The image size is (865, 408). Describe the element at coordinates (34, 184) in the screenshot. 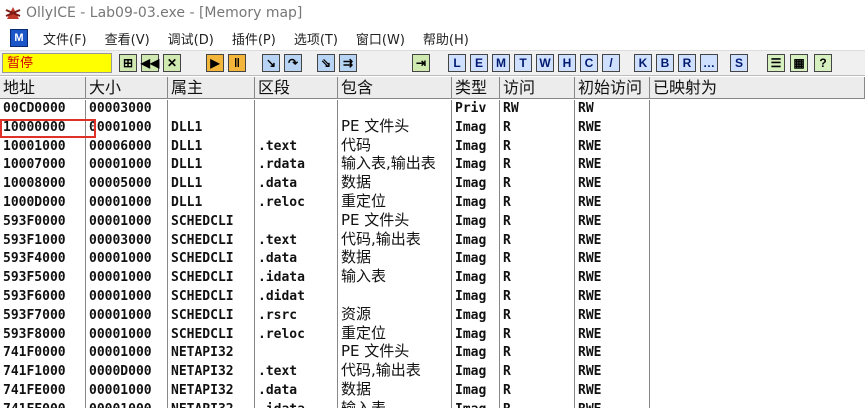

I see `cell-address: 10008000` at that location.